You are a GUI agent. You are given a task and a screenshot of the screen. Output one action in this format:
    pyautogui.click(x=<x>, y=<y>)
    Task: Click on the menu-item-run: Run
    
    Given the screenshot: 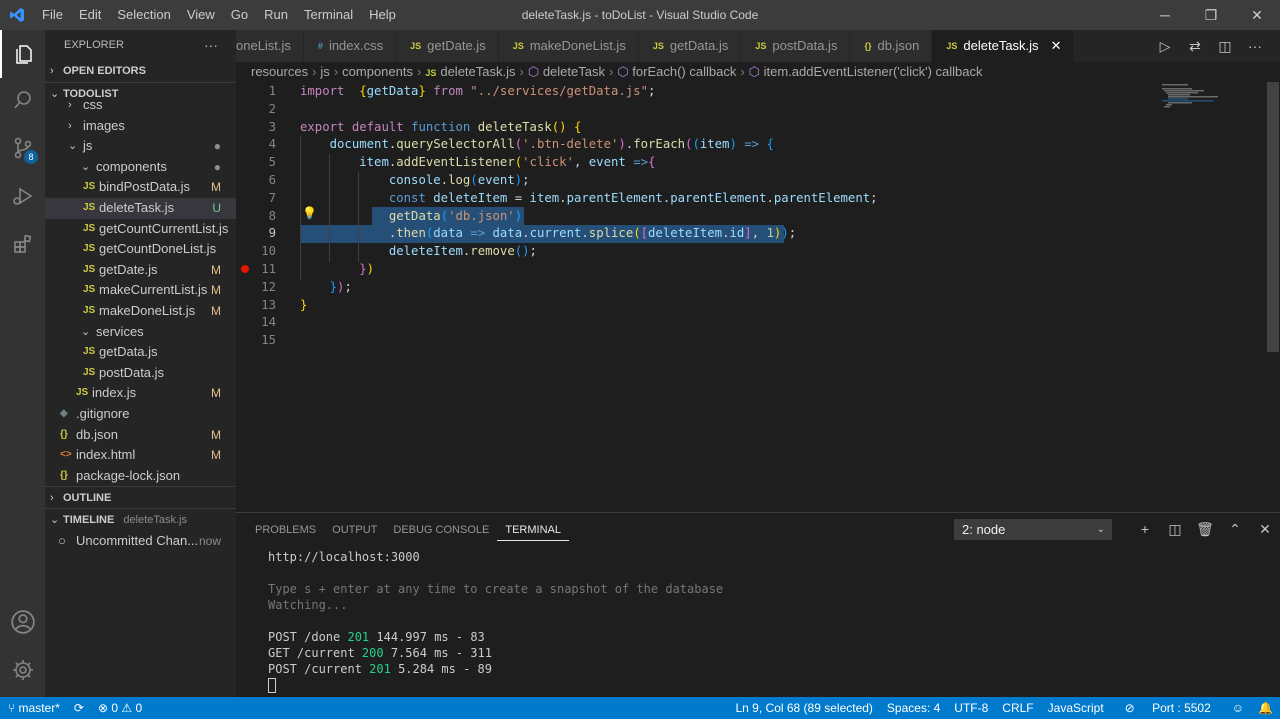 What is the action you would take?
    pyautogui.click(x=276, y=15)
    